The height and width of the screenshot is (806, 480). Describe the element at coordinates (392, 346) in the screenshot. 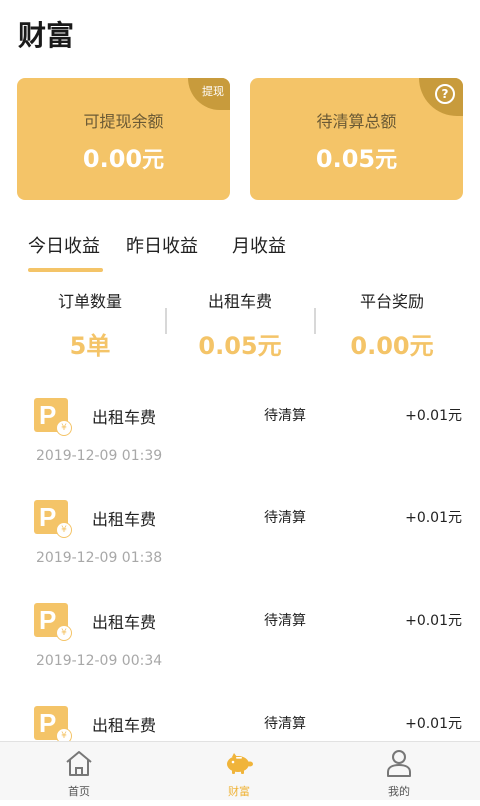

I see `stat-value: 0.00元` at that location.